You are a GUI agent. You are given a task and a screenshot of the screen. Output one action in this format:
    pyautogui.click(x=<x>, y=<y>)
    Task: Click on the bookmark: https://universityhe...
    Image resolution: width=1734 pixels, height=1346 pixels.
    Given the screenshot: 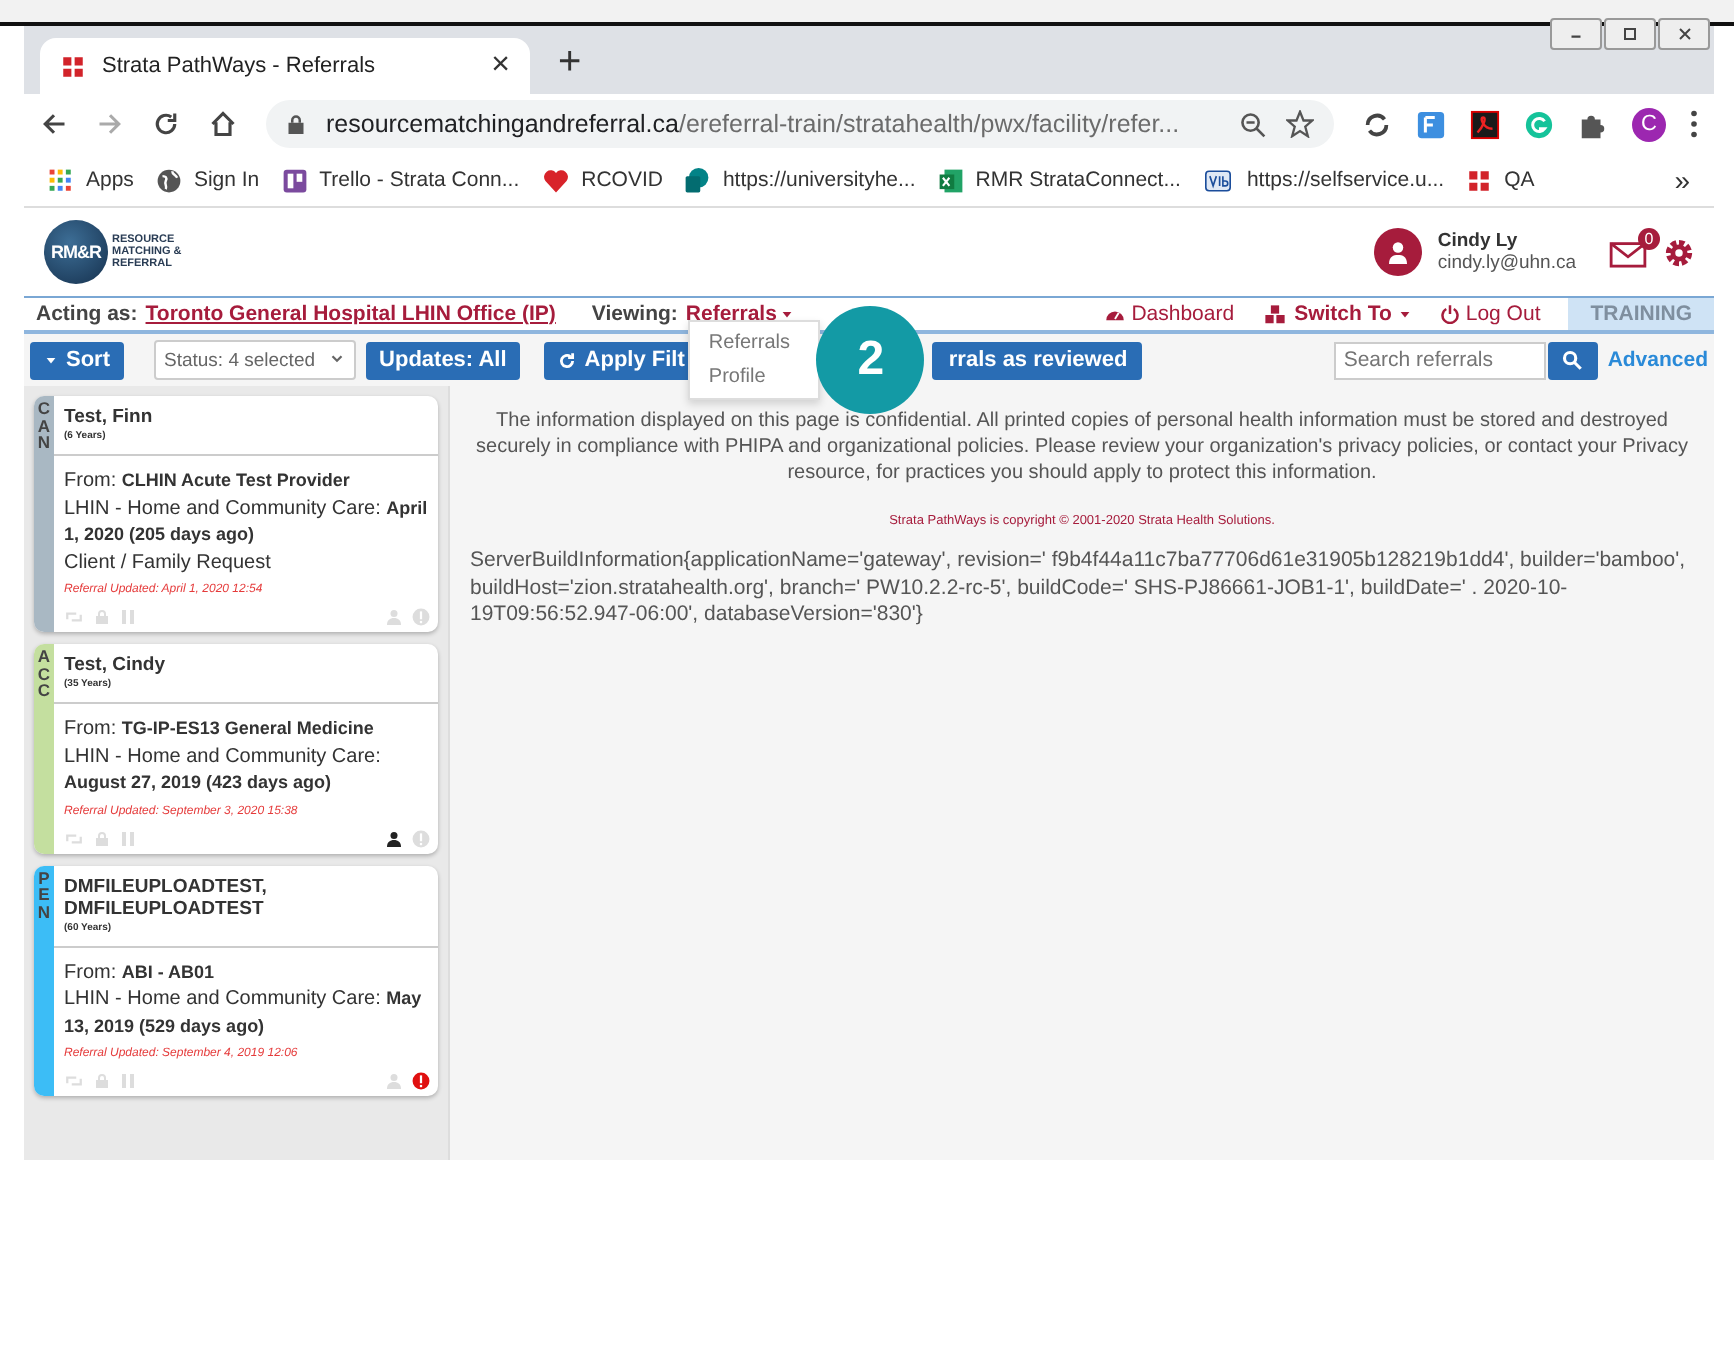 What is the action you would take?
    pyautogui.click(x=800, y=180)
    